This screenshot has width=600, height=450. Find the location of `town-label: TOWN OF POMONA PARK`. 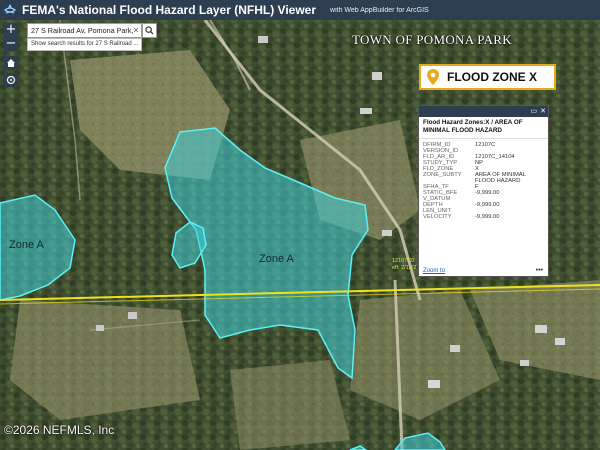

town-label: TOWN OF POMONA PARK is located at coordinates (432, 39).